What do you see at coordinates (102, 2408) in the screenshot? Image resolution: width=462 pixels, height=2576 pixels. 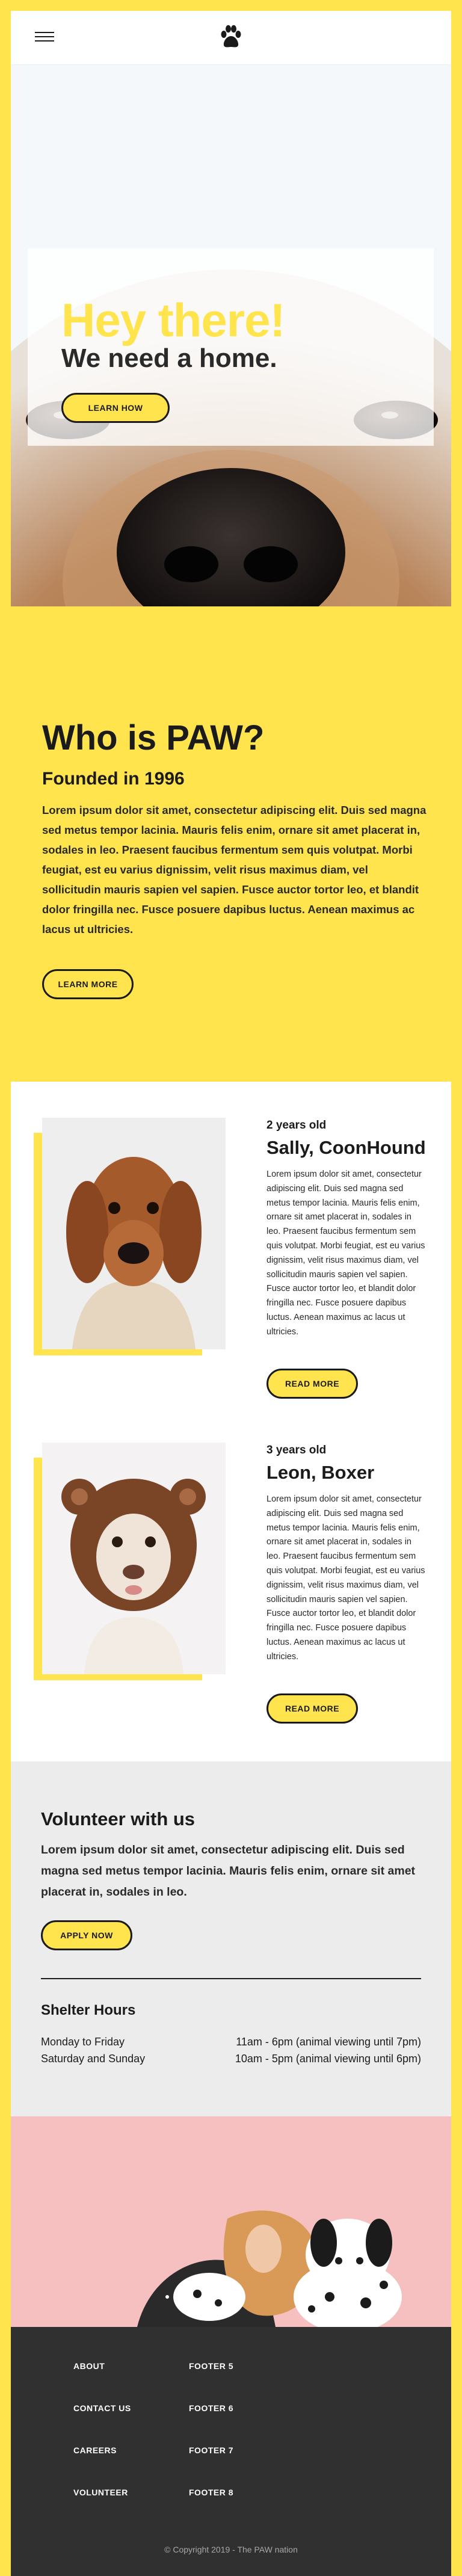 I see `footer-link-contact: CONTACT US` at bounding box center [102, 2408].